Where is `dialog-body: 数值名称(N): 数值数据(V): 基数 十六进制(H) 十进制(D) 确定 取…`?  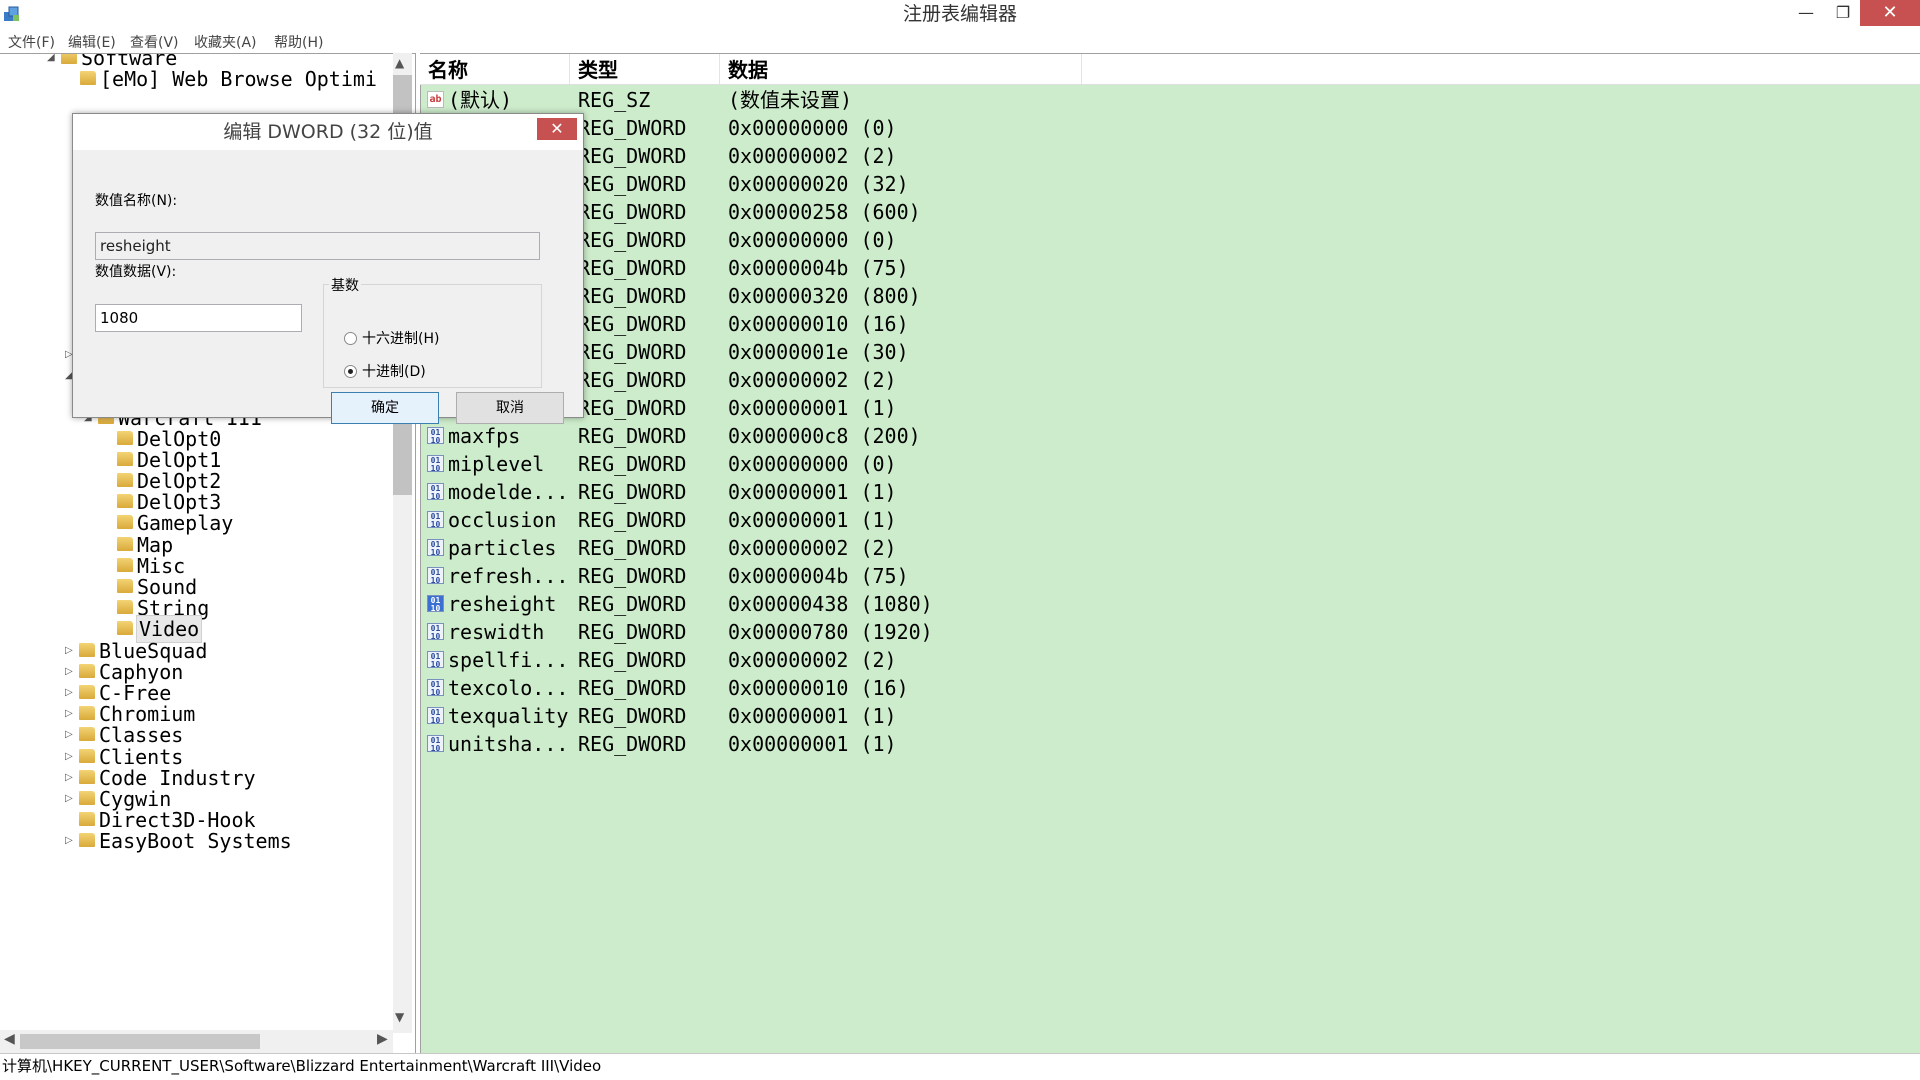
dialog-body: 数值名称(N): 数值数据(V): 基数 十六进制(H) 十进制(D) 确定 取… is located at coordinates (326, 287).